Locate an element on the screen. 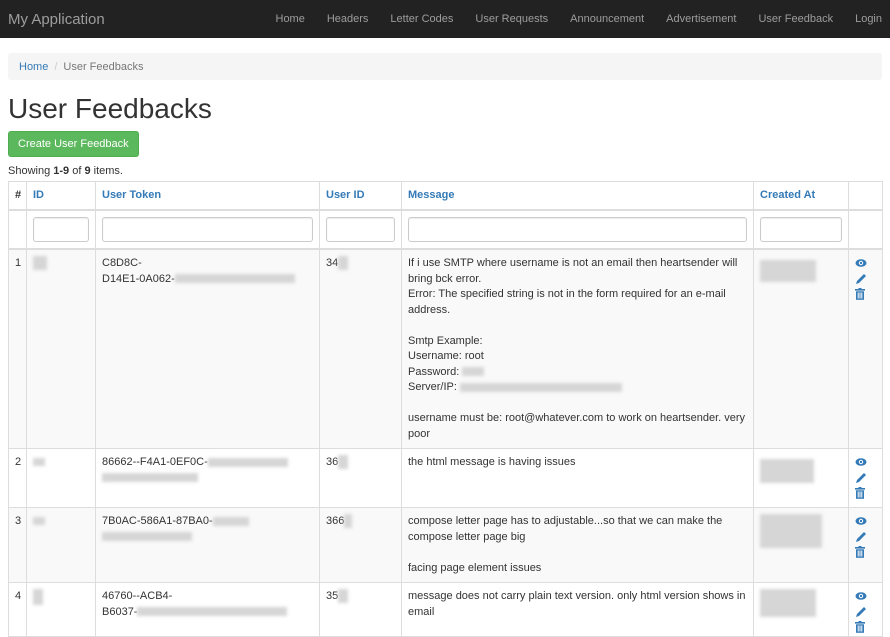  breadcrumb-current: User Feedbacks is located at coordinates (103, 67).